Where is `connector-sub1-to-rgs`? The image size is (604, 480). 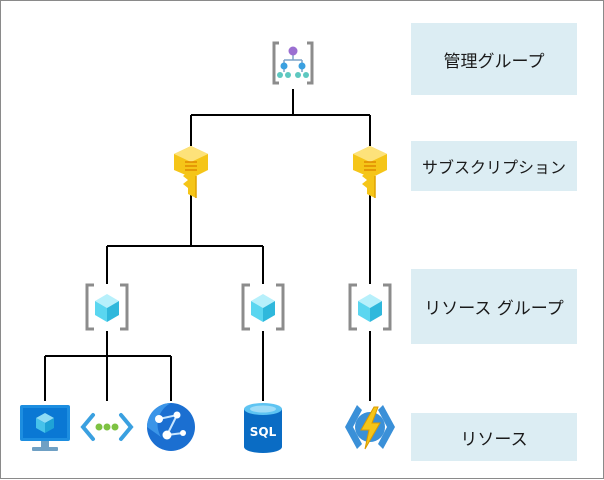 connector-sub1-to-rgs is located at coordinates (185, 236).